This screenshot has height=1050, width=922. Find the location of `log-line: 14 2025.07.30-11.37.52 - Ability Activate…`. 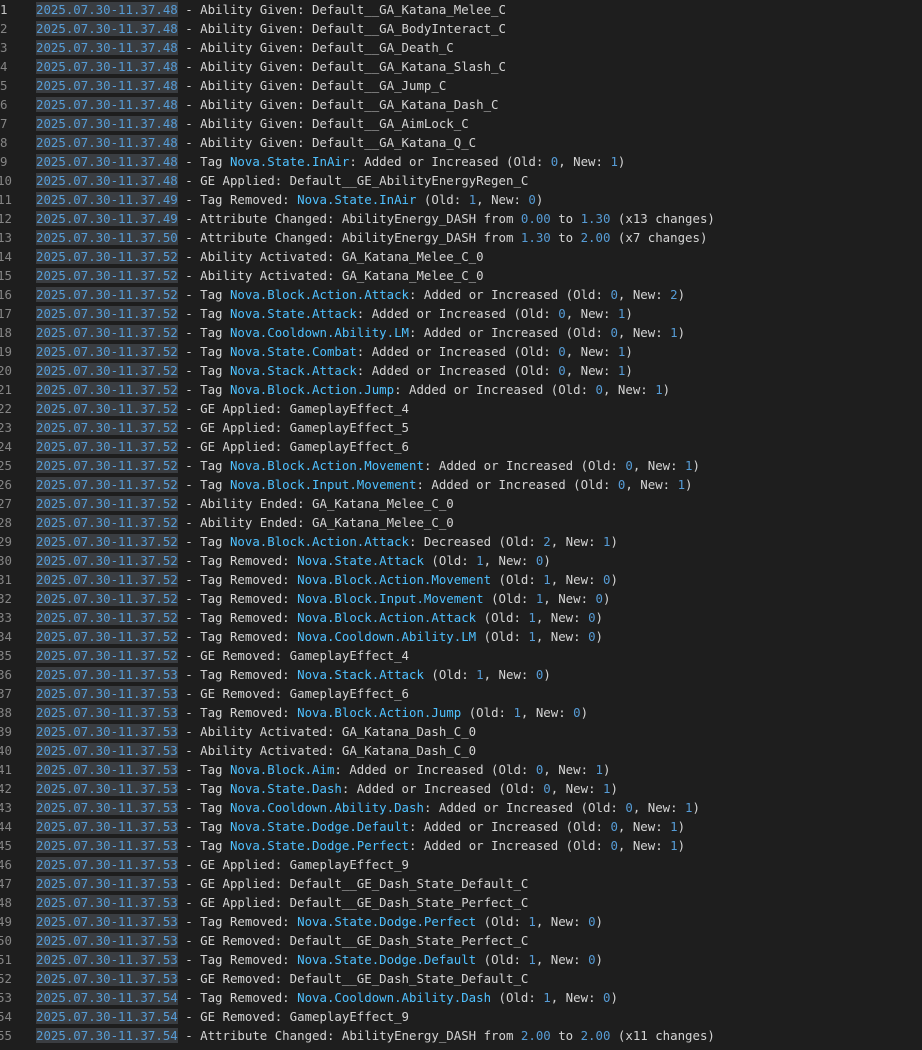

log-line: 14 2025.07.30-11.37.52 - Ability Activate… is located at coordinates (461, 256).